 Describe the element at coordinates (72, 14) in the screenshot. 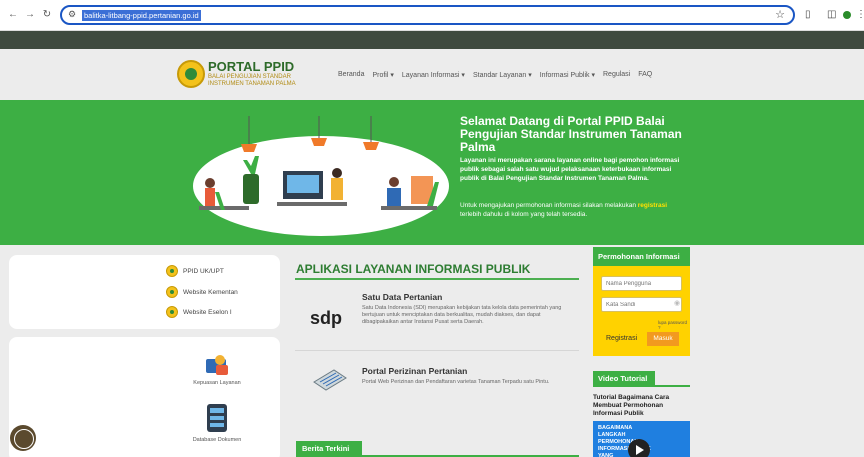

I see `site-info-icon: ⚙` at that location.